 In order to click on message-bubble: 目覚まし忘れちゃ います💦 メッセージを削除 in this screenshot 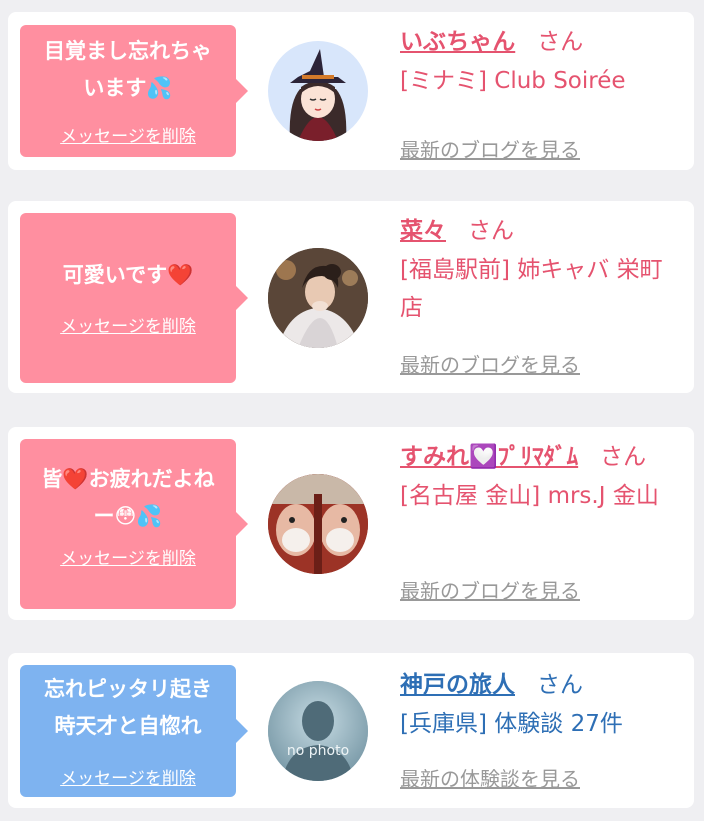, I will do `click(134, 91)`.